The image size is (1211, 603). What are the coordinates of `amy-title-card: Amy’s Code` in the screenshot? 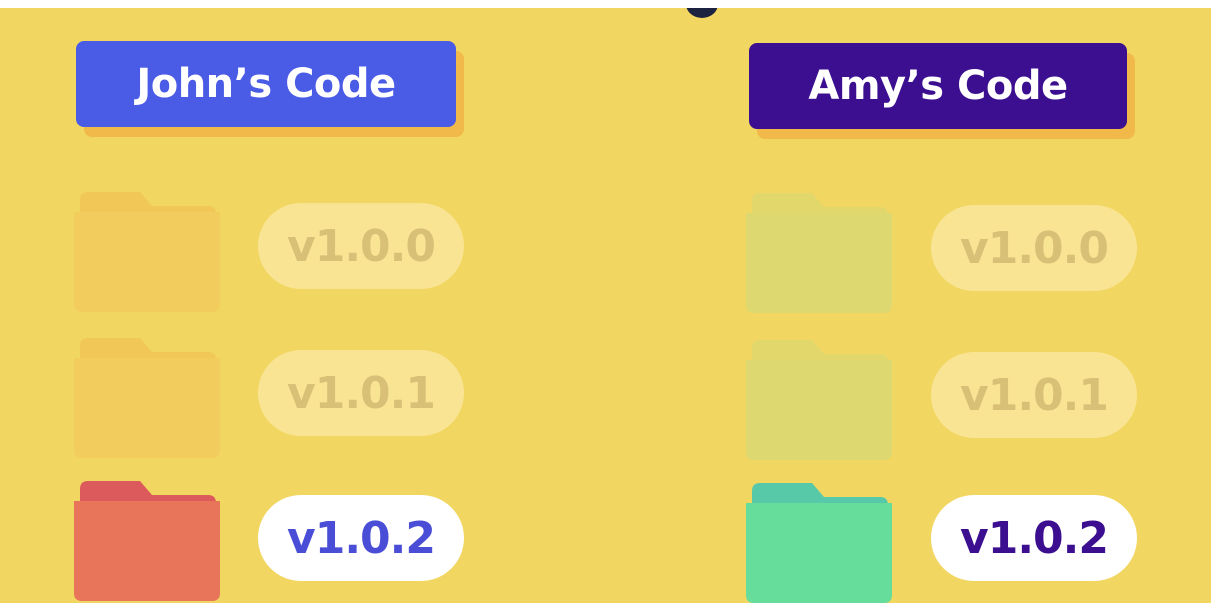 It's located at (942, 91).